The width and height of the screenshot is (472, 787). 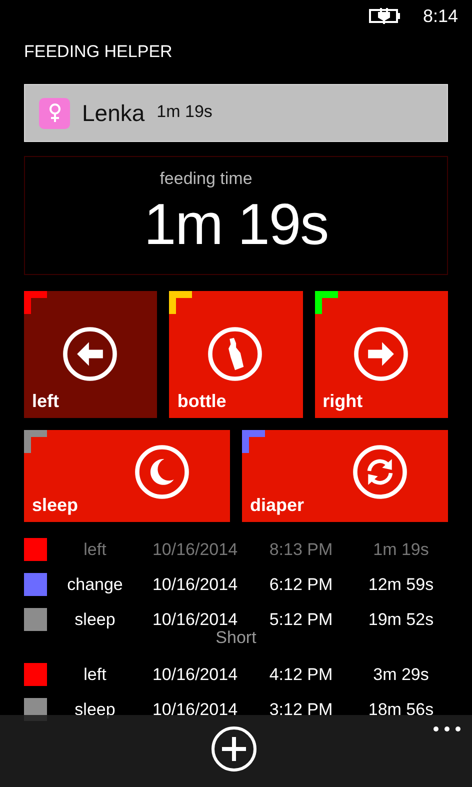 I want to click on entry-duration: 12m 59s, so click(x=401, y=584).